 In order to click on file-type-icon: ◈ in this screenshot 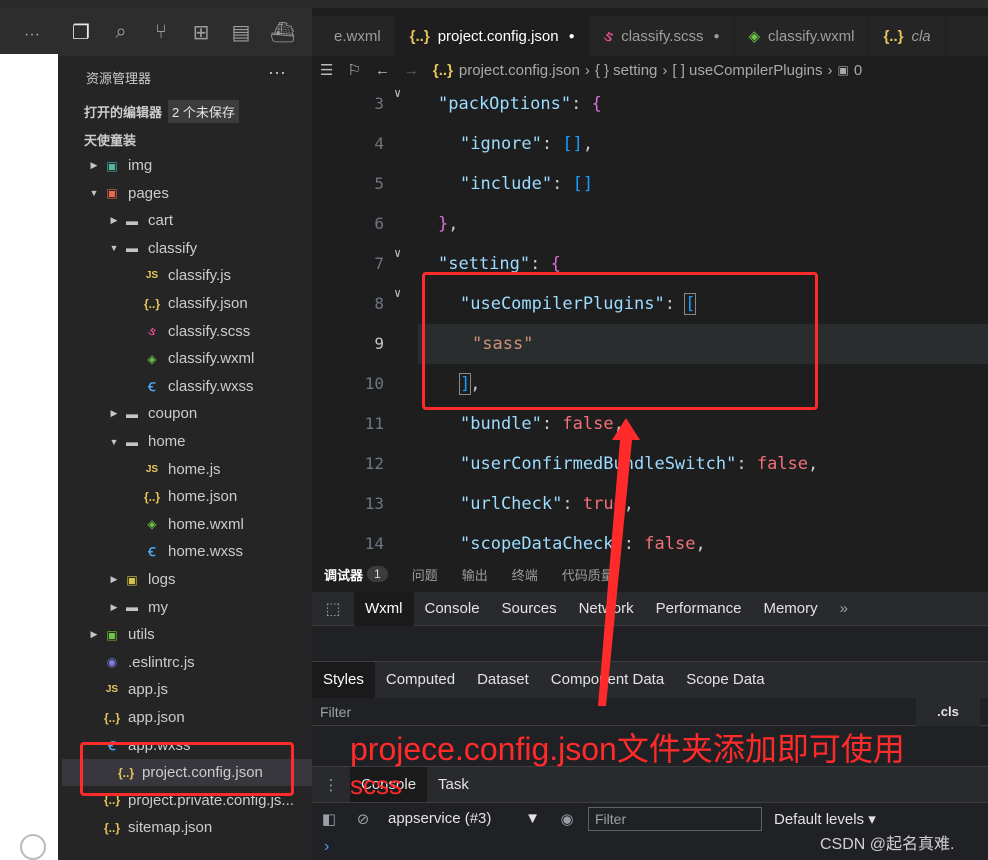, I will do `click(754, 36)`.